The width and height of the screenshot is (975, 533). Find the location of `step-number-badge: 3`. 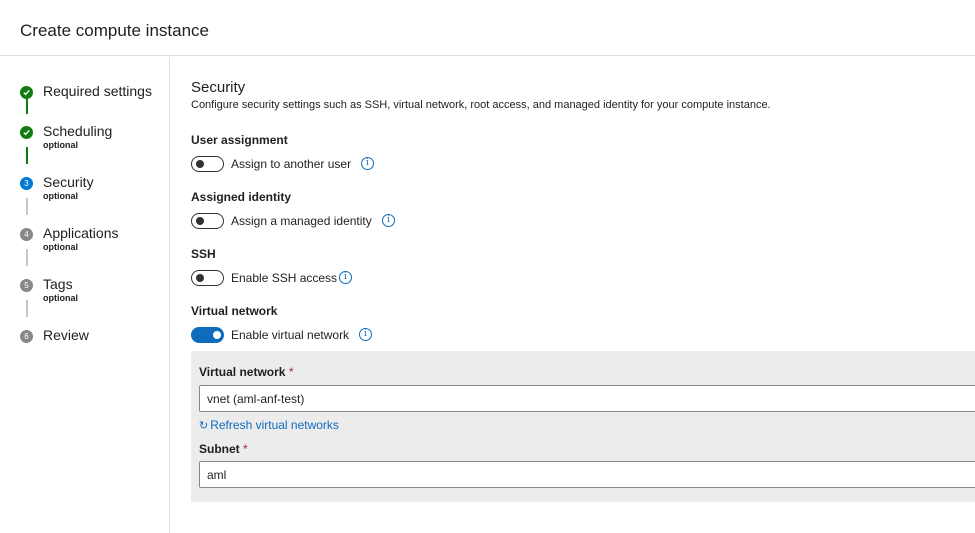

step-number-badge: 3 is located at coordinates (26, 183).